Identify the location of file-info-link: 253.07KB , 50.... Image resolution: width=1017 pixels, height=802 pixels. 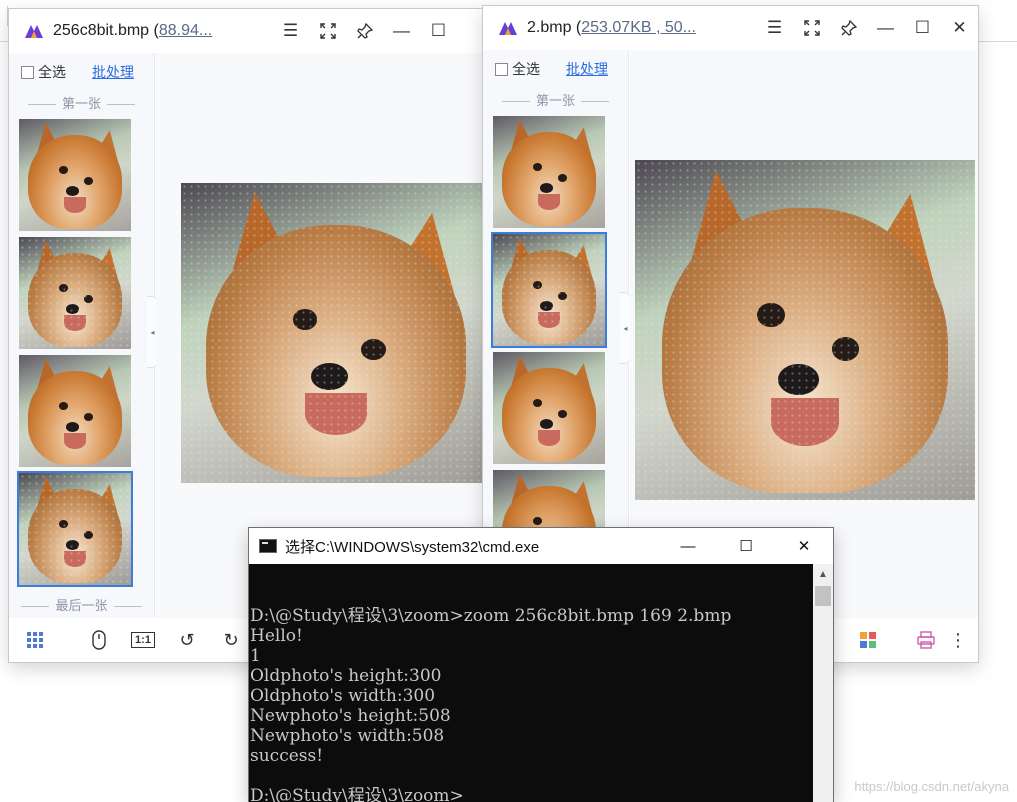
(638, 27).